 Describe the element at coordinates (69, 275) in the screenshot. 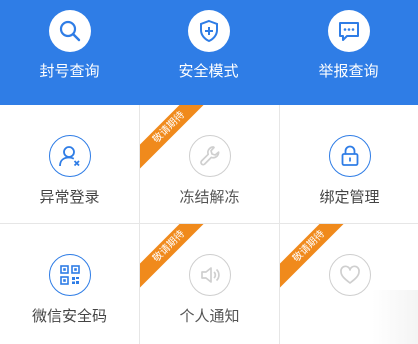

I see `qr-code-icon` at that location.